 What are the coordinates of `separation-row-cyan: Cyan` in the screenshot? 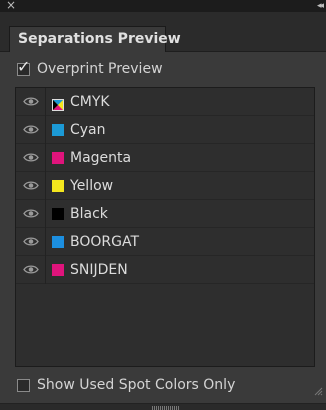 It's located at (165, 129).